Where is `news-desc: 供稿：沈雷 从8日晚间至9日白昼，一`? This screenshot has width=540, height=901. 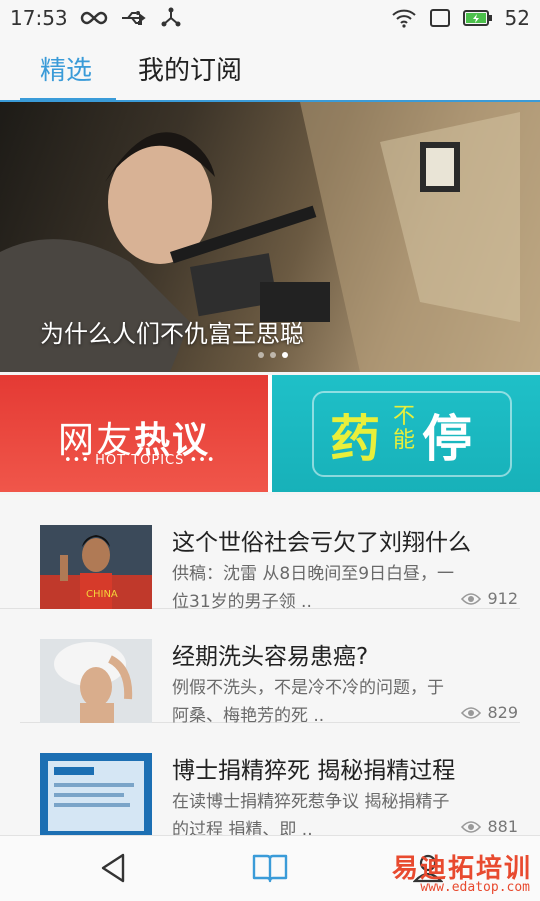
news-desc: 供稿：沈雷 从8日晚间至9日白昼，一 is located at coordinates (313, 574).